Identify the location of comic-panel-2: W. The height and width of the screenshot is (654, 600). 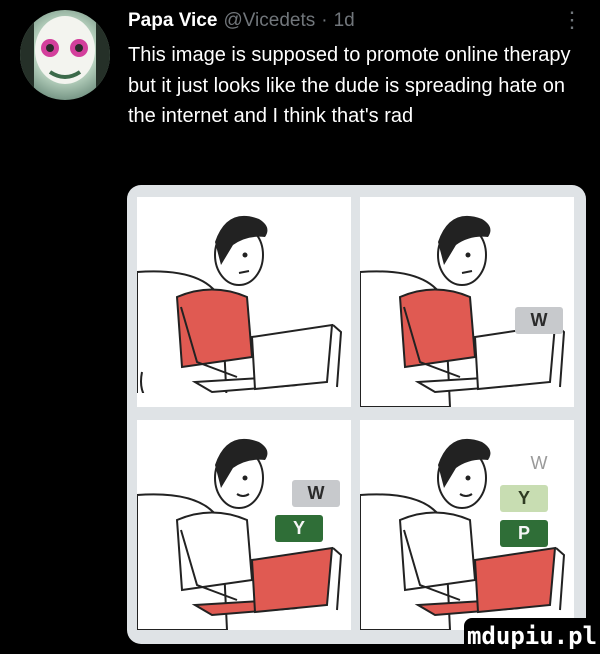
(467, 302).